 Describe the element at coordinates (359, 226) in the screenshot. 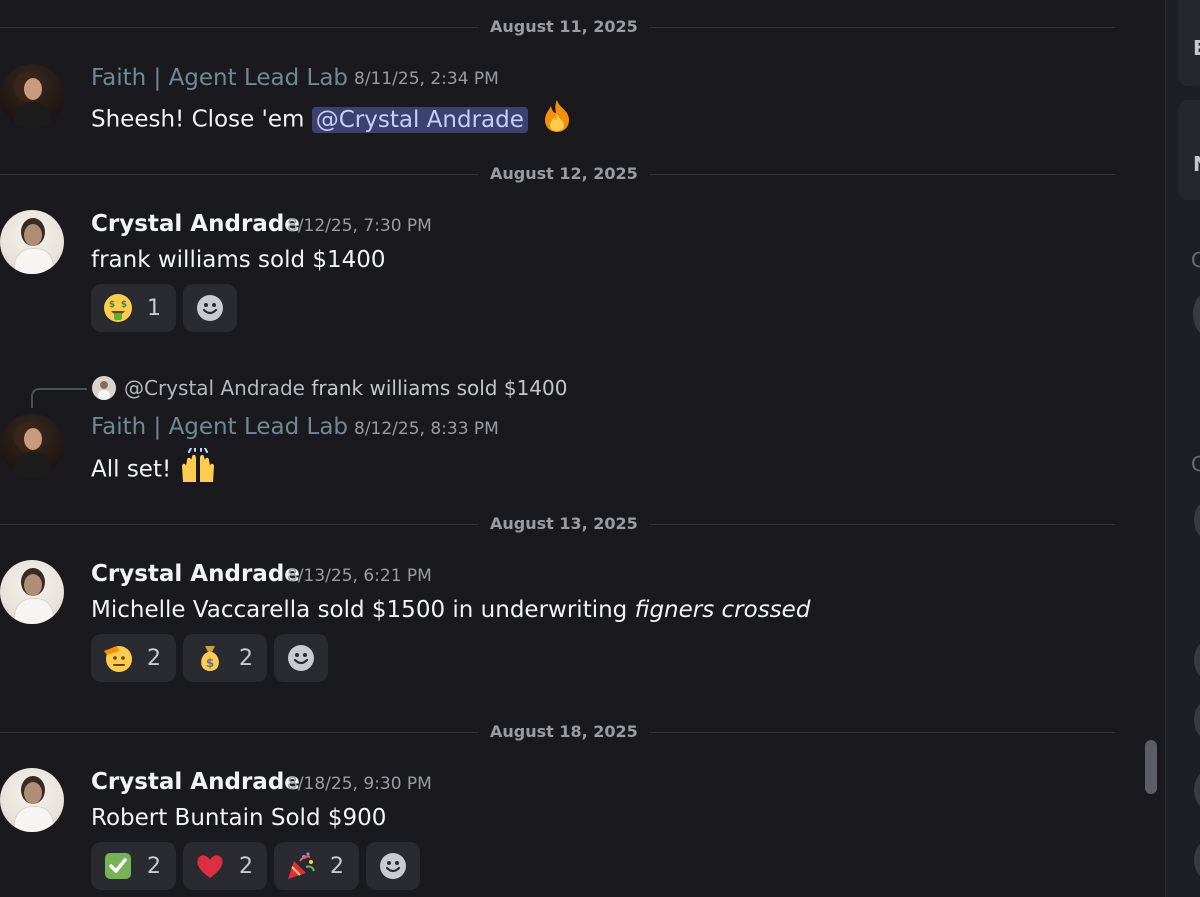

I see `message-timestamp: 8/12/25, 7:30 PM` at that location.